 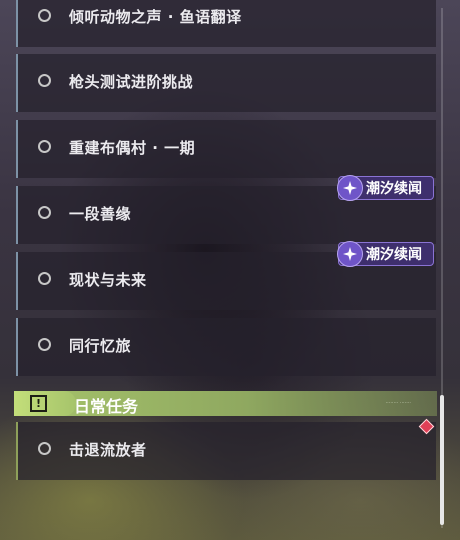 What do you see at coordinates (226, 347) in the screenshot?
I see `quest-item-5: 同行忆旅` at bounding box center [226, 347].